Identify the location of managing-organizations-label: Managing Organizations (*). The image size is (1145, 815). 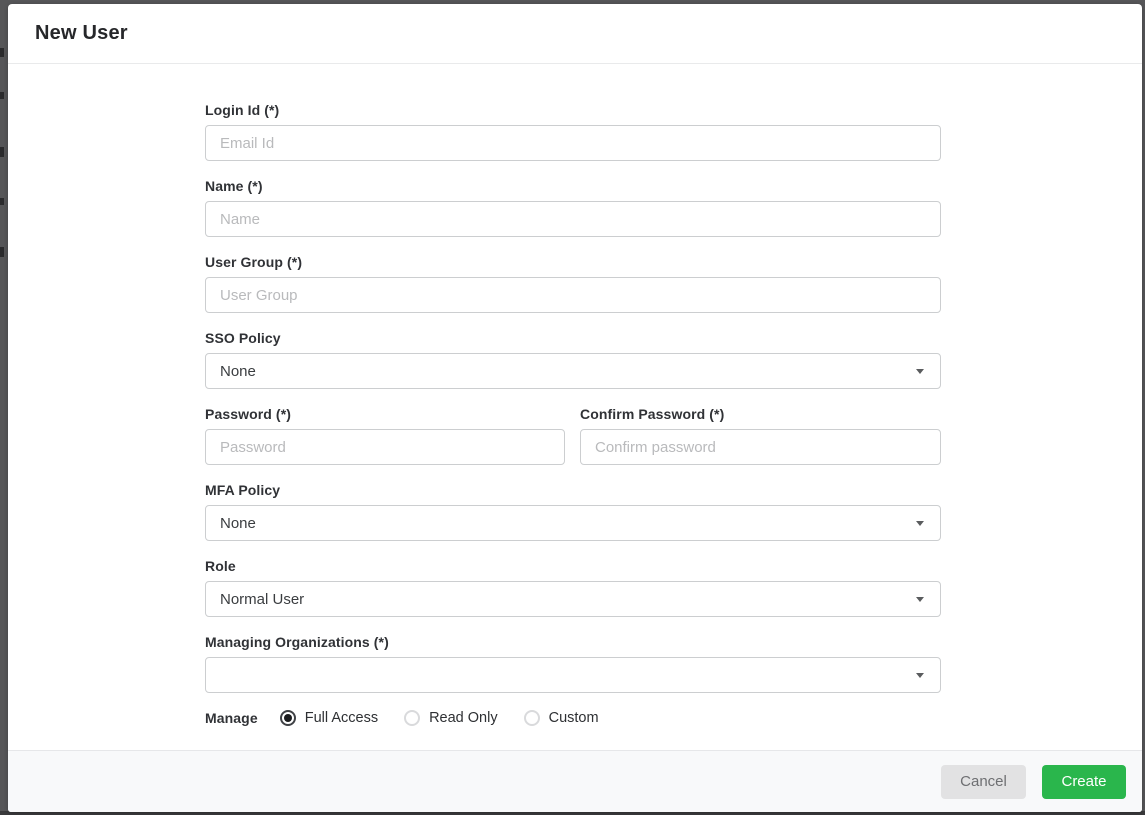
(297, 642).